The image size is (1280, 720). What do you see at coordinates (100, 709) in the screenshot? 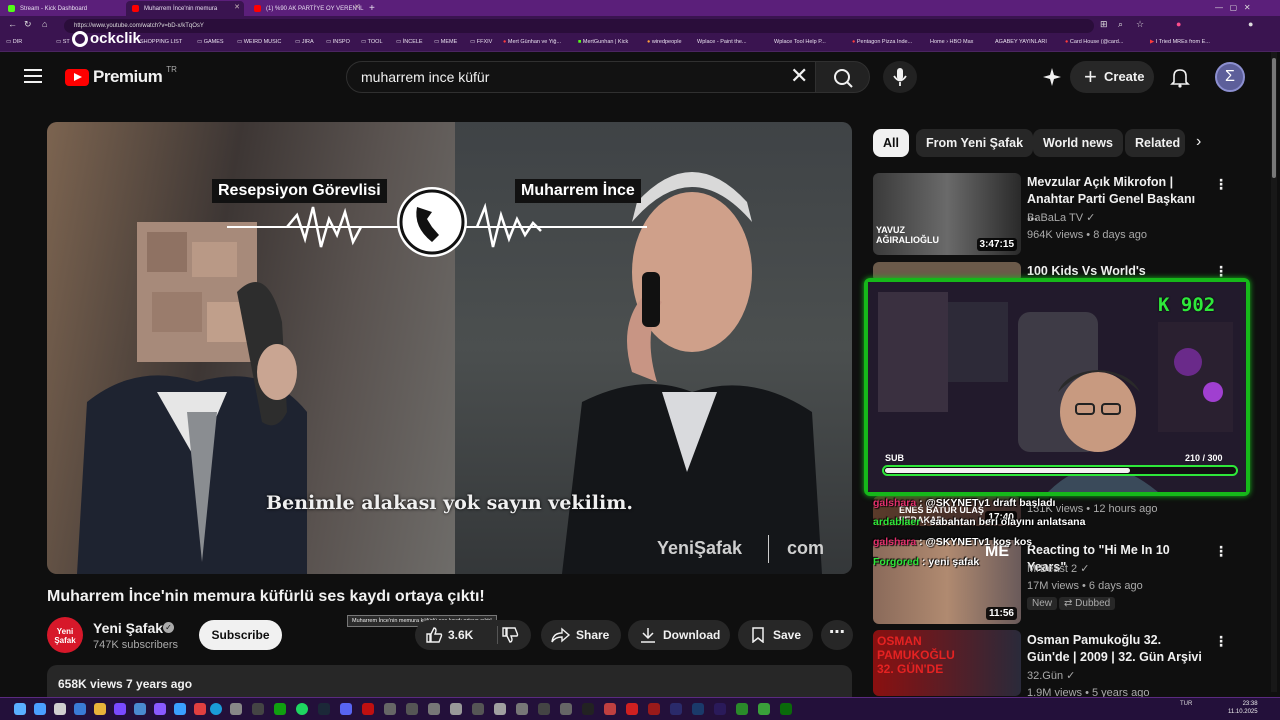
I see `file-explorer-icon` at bounding box center [100, 709].